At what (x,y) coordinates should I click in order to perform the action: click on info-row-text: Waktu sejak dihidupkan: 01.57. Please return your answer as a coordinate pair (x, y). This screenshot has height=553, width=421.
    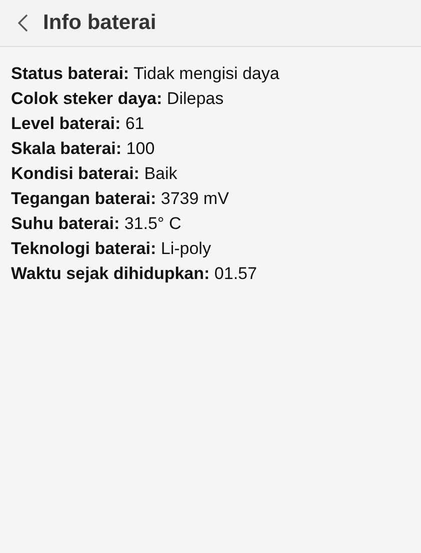
    Looking at the image, I should click on (134, 274).